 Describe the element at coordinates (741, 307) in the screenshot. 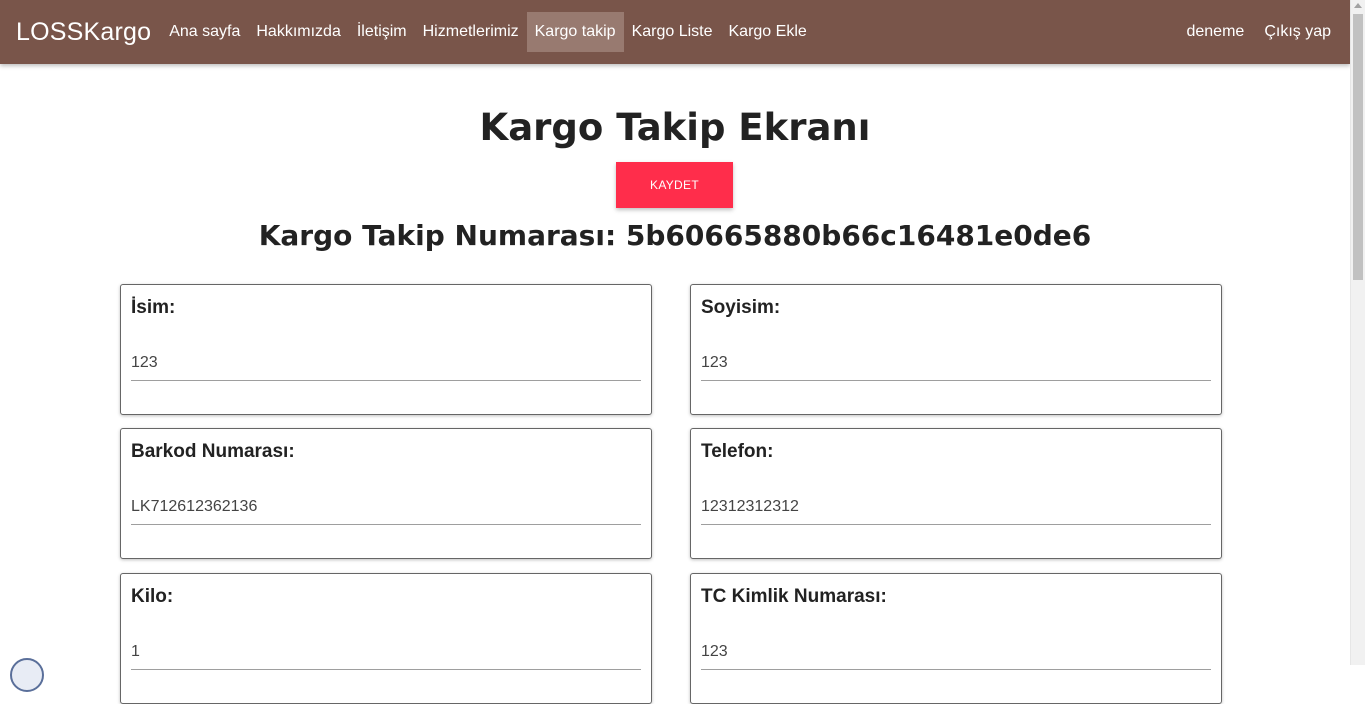

I see `surname-label: Soyisim:` at that location.